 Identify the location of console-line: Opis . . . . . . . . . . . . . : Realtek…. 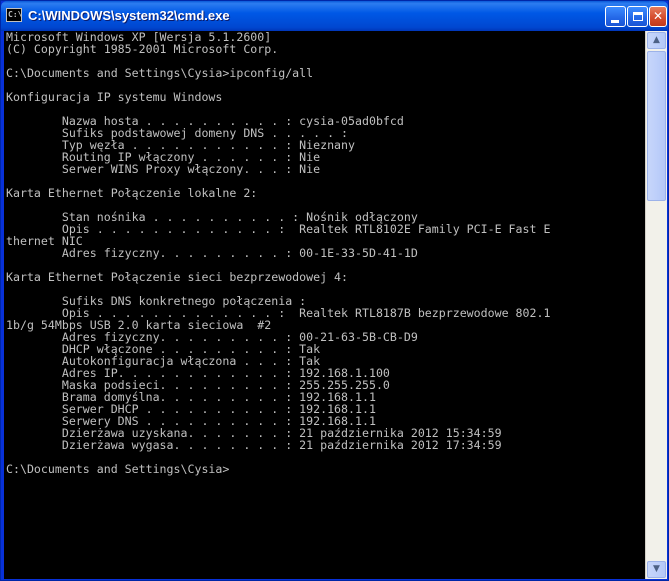
(278, 229).